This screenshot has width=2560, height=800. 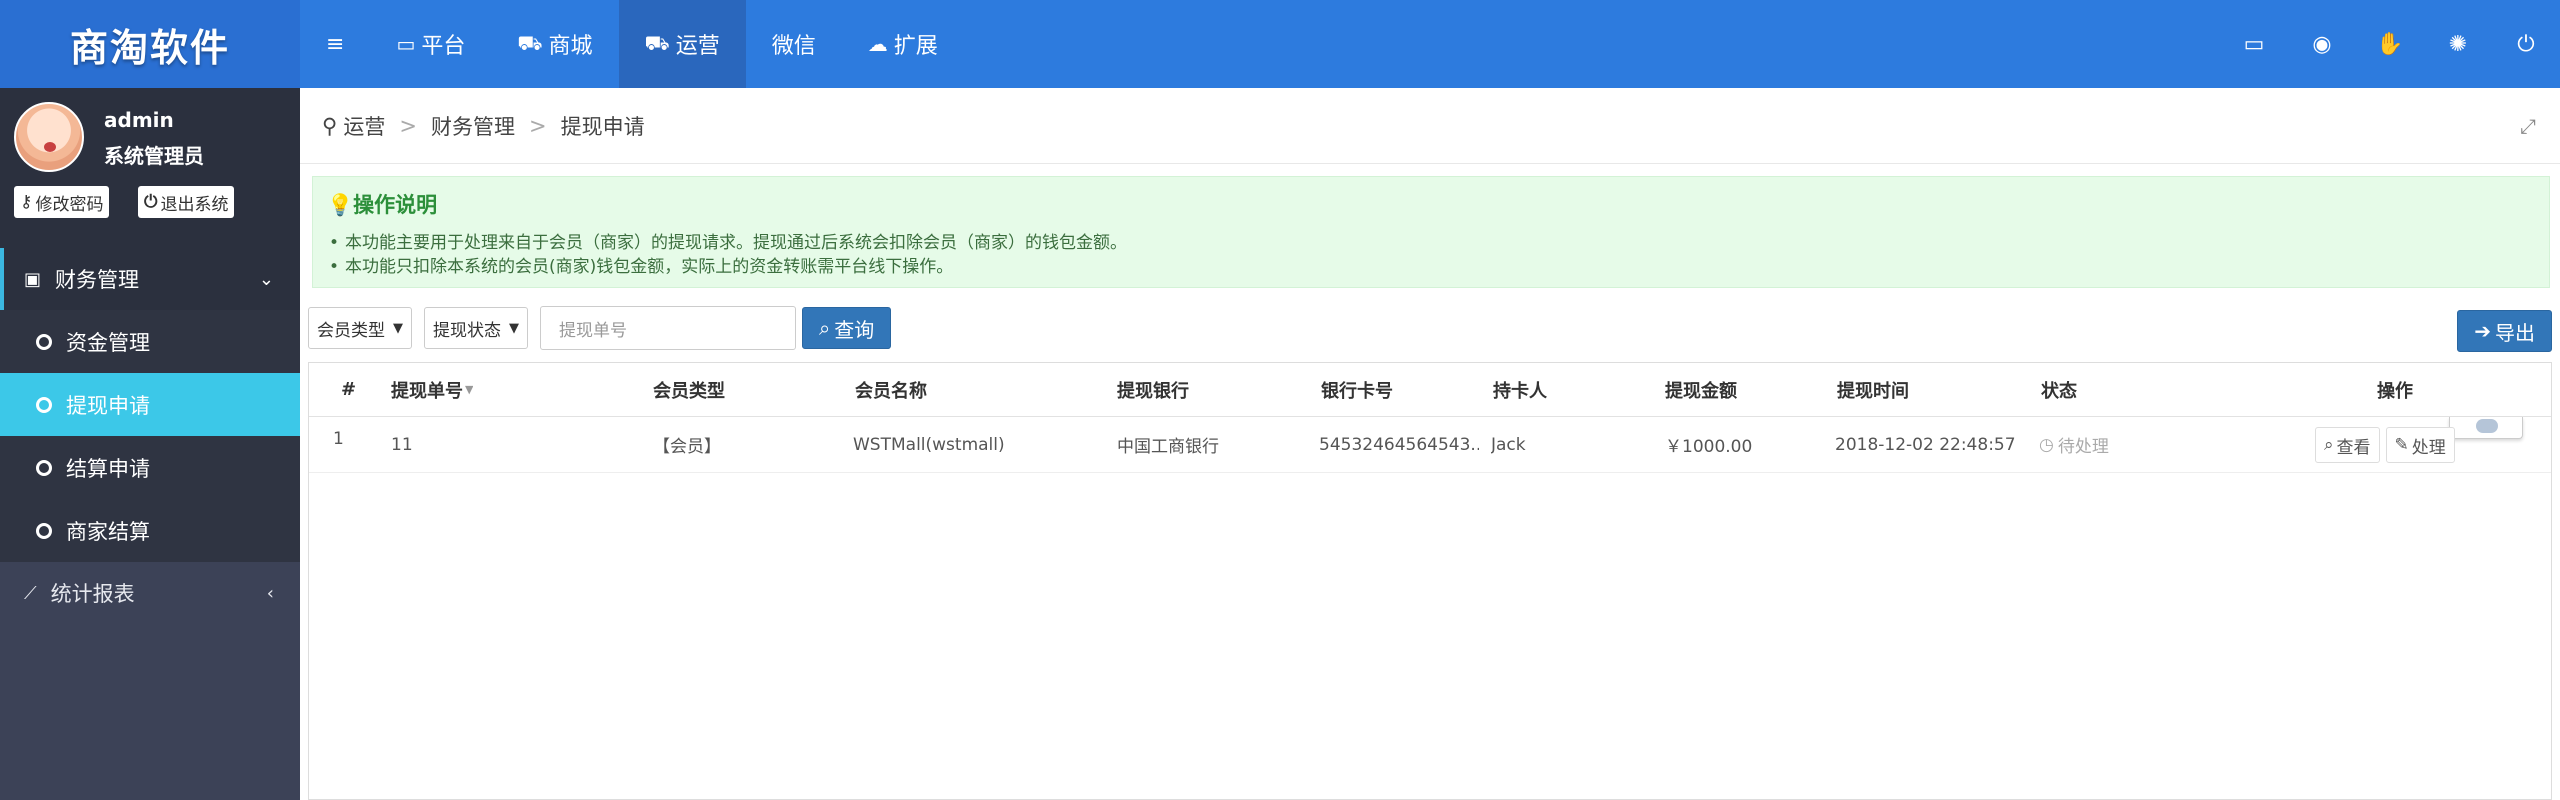 What do you see at coordinates (2254, 44) in the screenshot?
I see `desktop-icon: ▭` at bounding box center [2254, 44].